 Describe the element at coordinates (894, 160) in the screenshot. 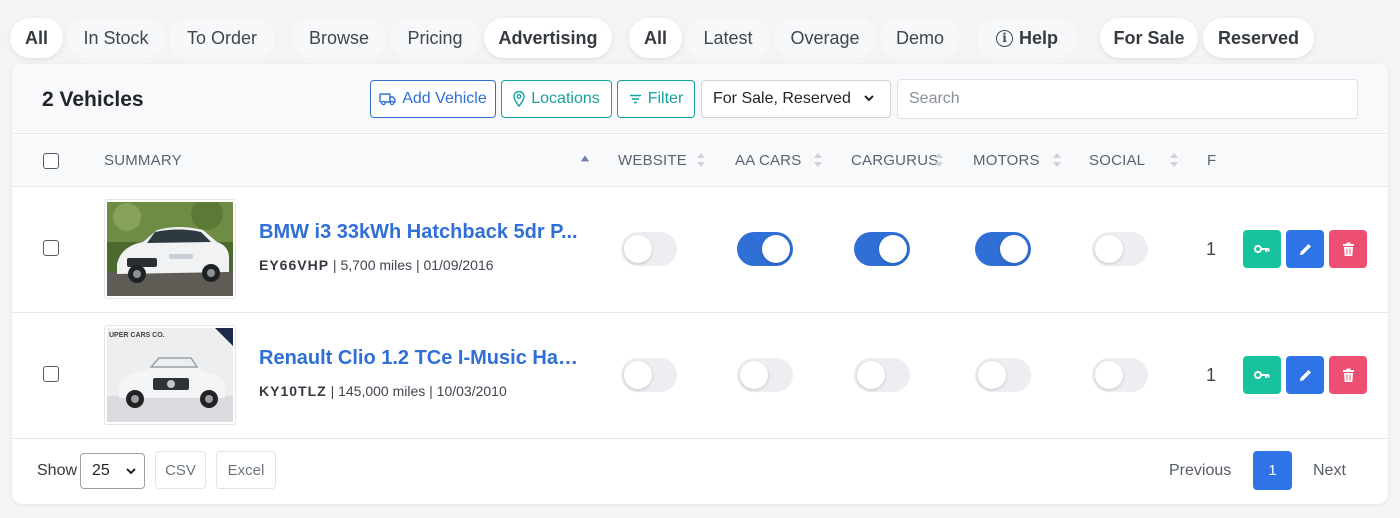

I see `col-cargurus: CARGURUS` at that location.